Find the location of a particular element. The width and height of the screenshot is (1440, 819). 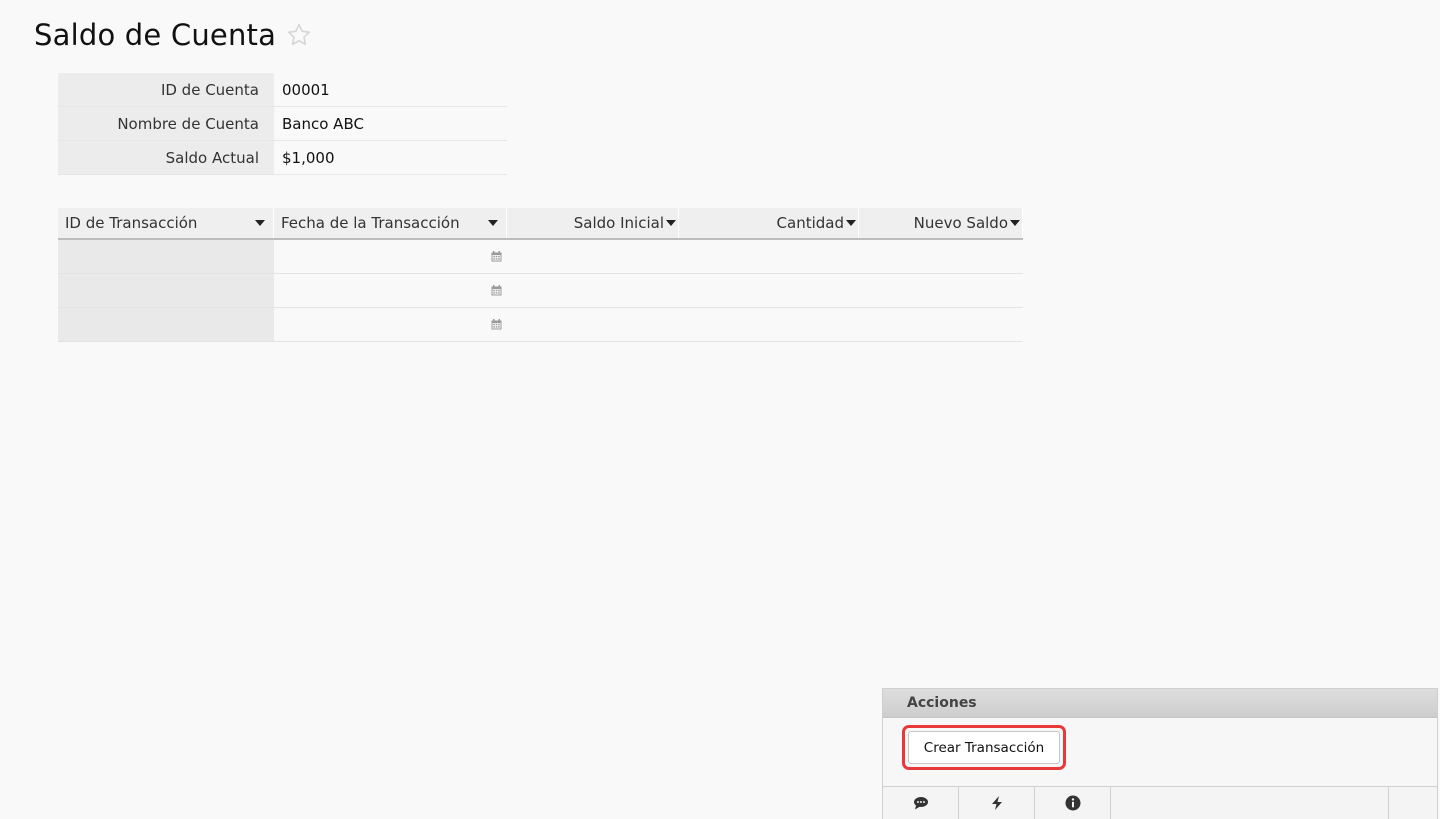

info-button is located at coordinates (1073, 803).